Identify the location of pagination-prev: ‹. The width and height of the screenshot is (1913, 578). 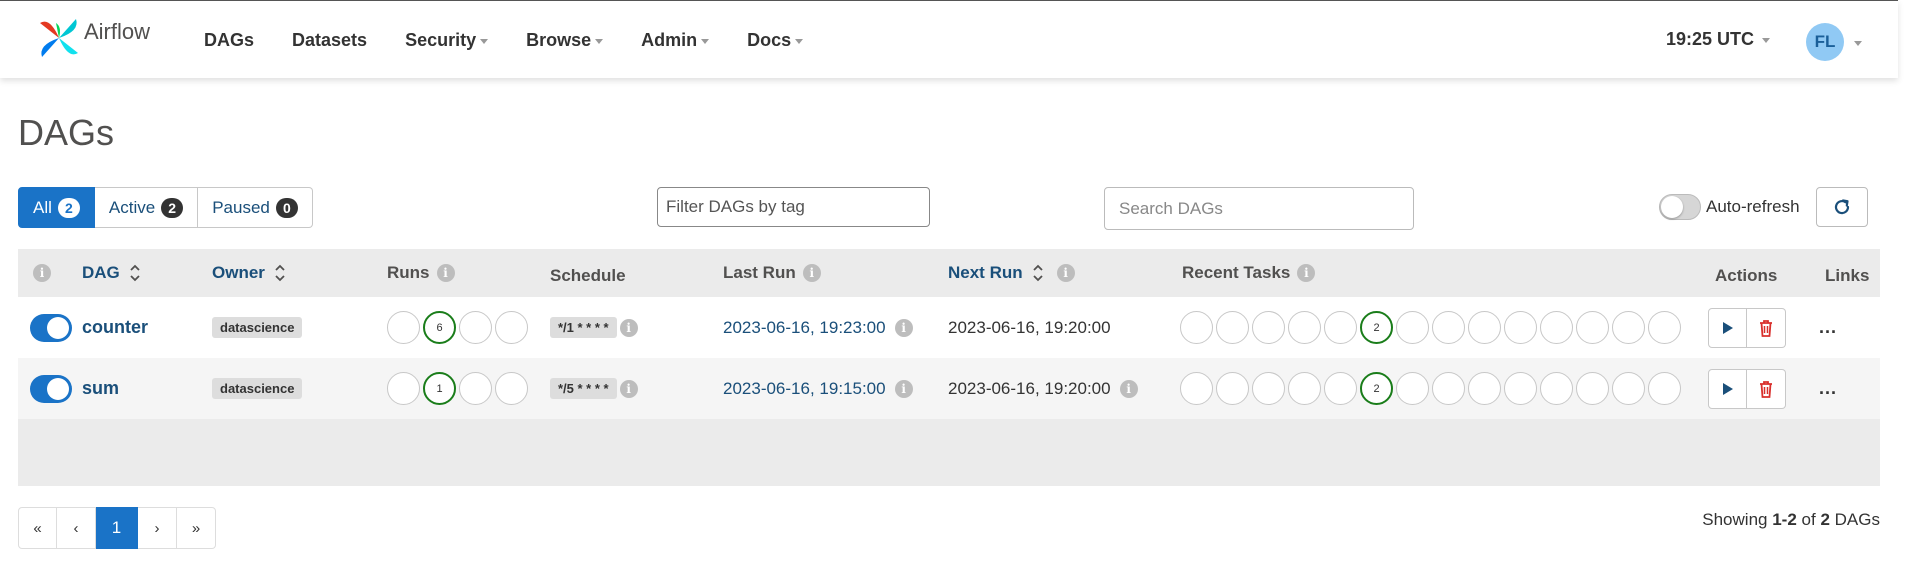
(76, 528).